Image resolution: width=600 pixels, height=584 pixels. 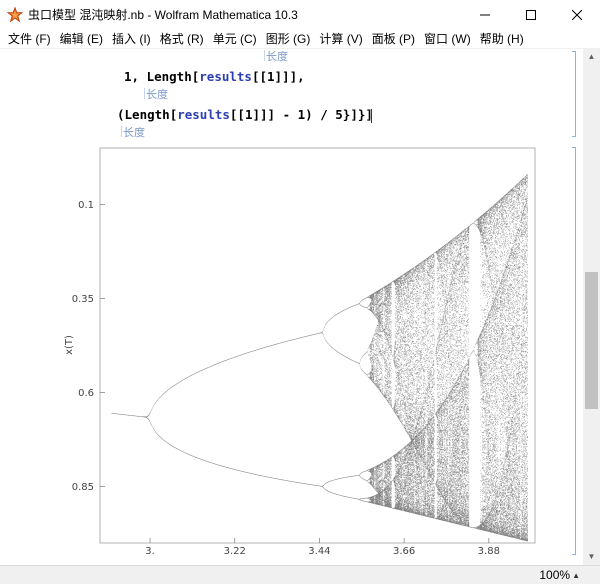 I want to click on y-tick-label: 0.6, so click(x=86, y=393).